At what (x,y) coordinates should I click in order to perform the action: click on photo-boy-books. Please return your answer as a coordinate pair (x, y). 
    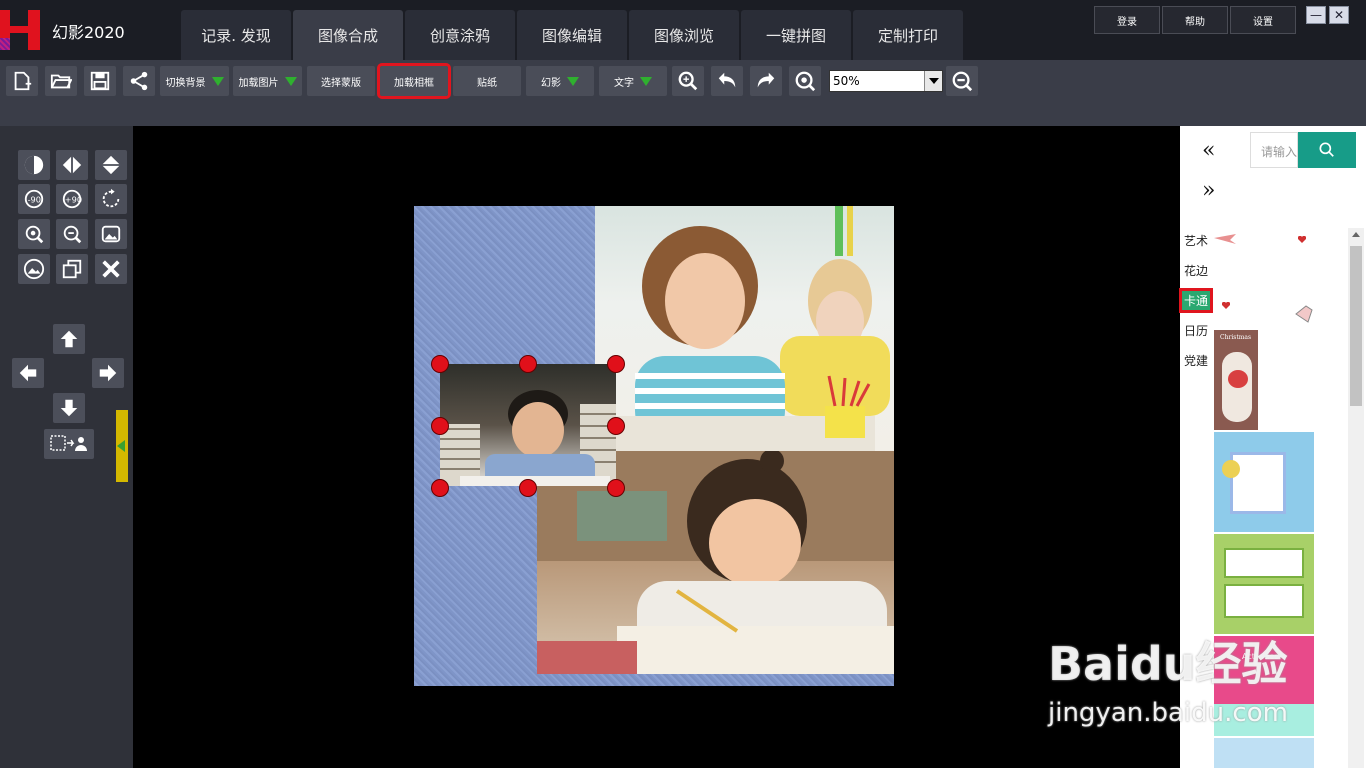
    Looking at the image, I should click on (528, 425).